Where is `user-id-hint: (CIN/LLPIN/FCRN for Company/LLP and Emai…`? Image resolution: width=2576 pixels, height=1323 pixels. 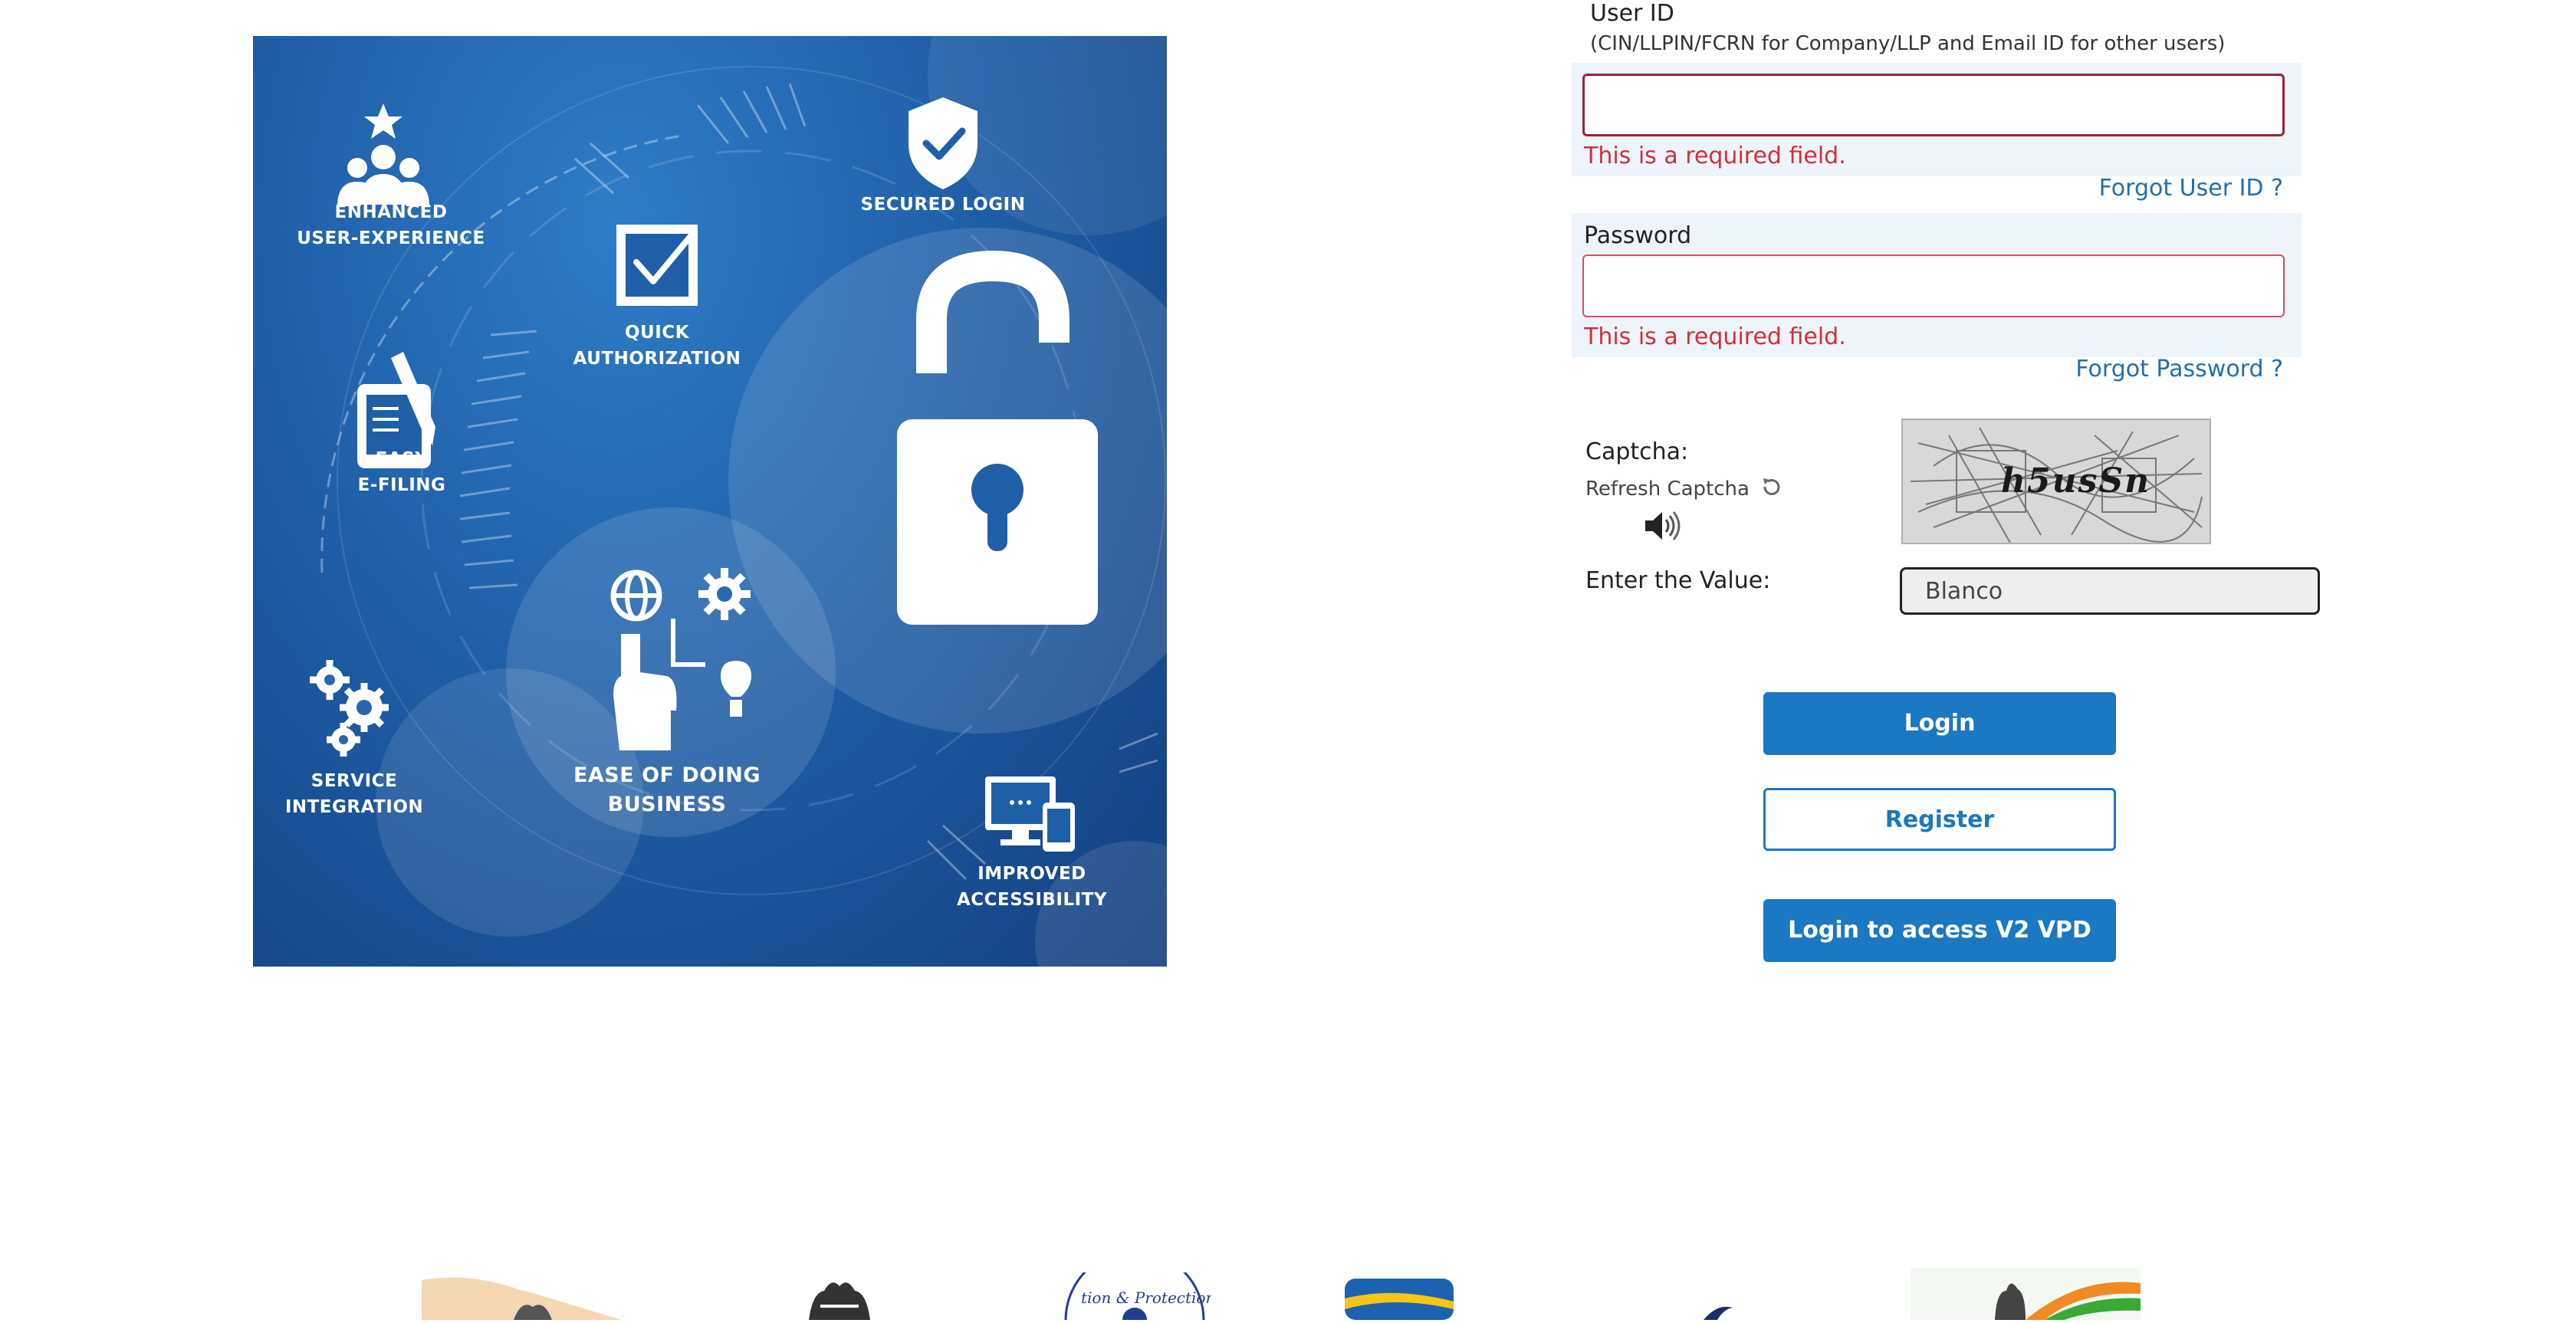
user-id-hint: (CIN/LLPIN/FCRN for Company/LLP and Emai… is located at coordinates (1908, 43).